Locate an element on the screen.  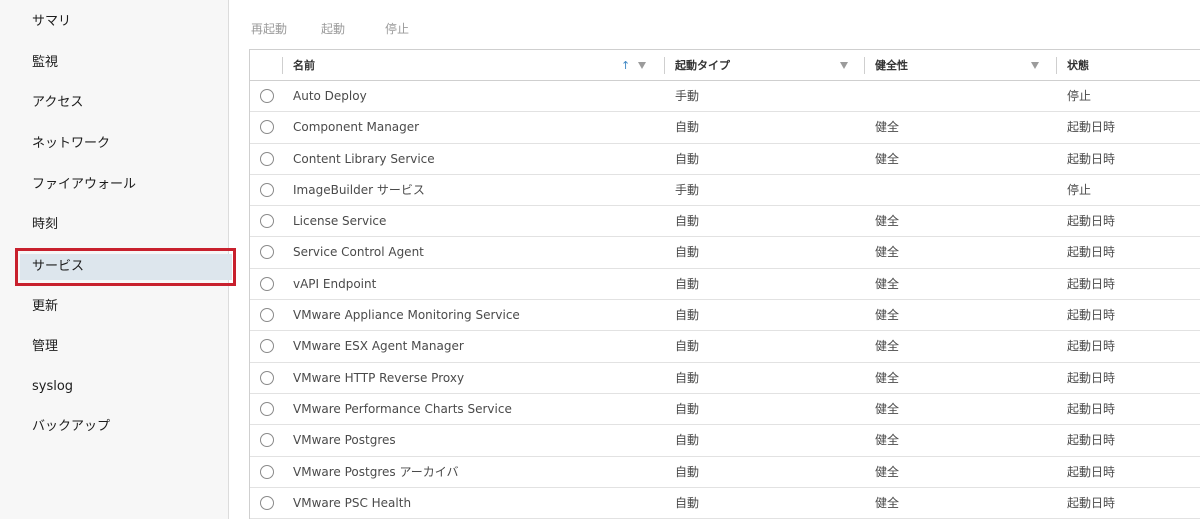
table-row: Service Control Agent 自動 健全 起動日時 is located at coordinates (725, 253).